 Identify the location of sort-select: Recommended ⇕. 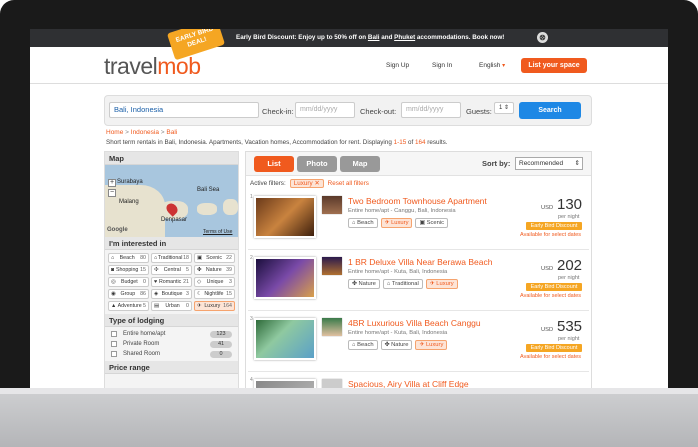
(549, 163).